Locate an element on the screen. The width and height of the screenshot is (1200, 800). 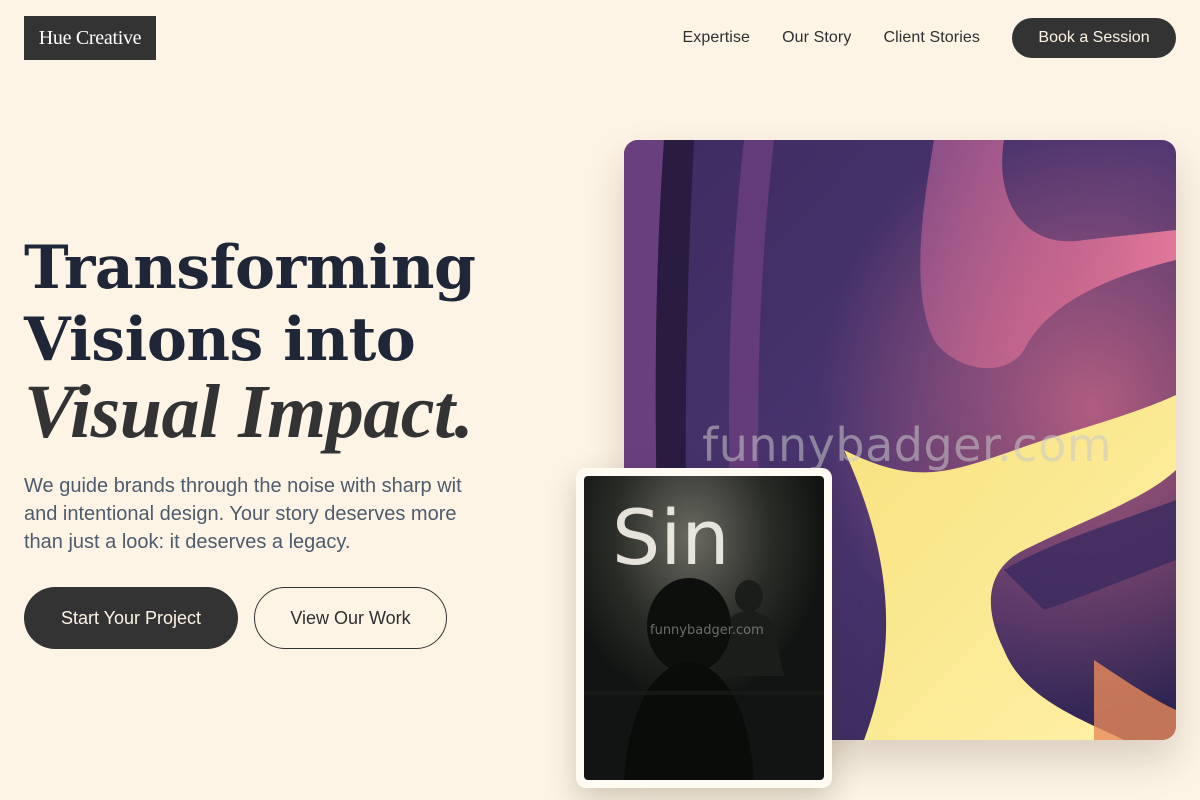
card-image-watermark: funnybadger.com is located at coordinates (707, 630).